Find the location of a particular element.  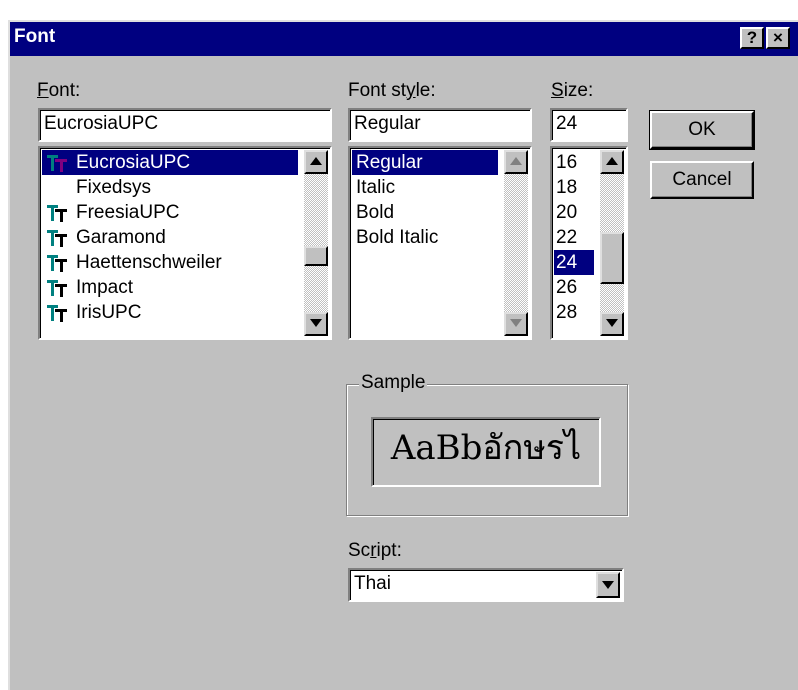

sample-group: Sample AaBbอักษรไ is located at coordinates (487, 444).